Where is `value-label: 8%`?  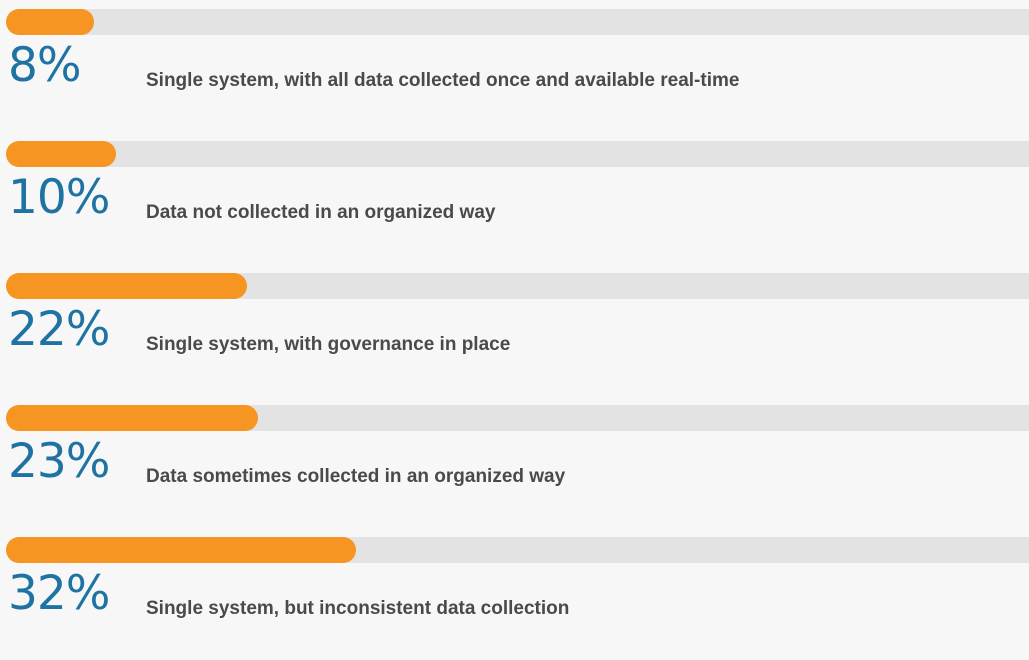
value-label: 8% is located at coordinates (45, 65).